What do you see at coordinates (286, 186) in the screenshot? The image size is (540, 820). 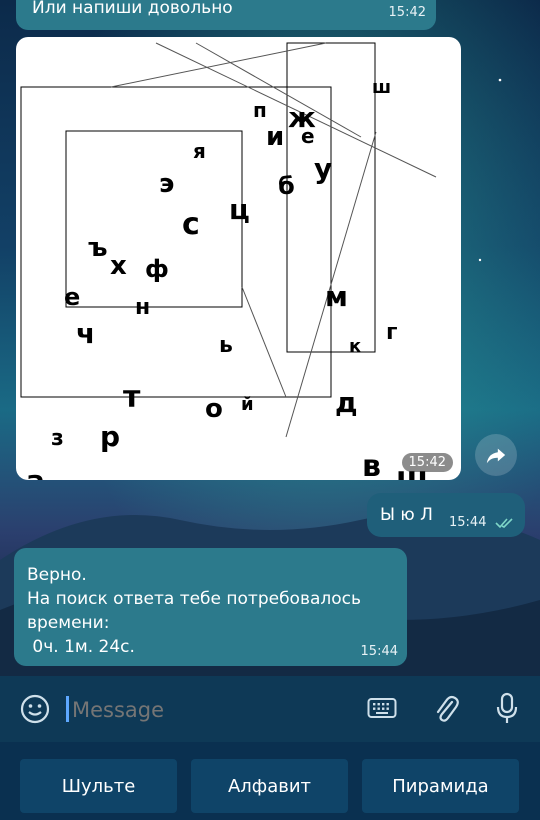 I see `puzzle-letter: б` at bounding box center [286, 186].